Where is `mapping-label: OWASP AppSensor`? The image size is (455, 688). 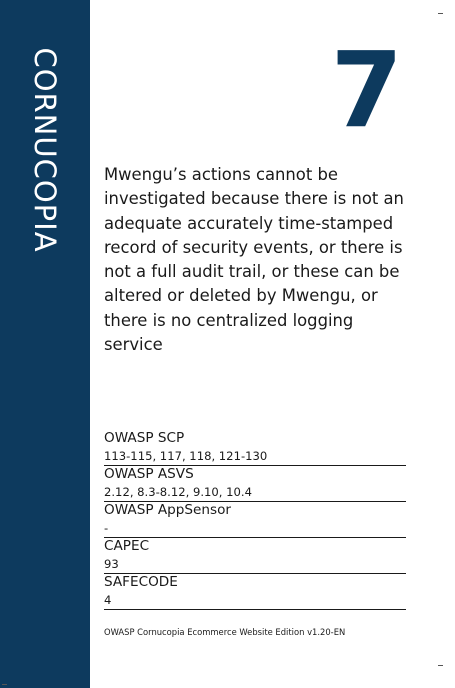 mapping-label: OWASP AppSensor is located at coordinates (167, 510).